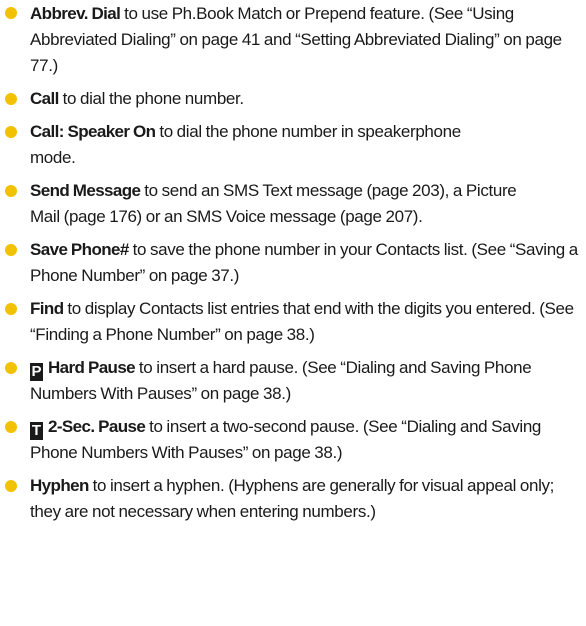  I want to click on timed-pause-key-icon: T, so click(36, 431).